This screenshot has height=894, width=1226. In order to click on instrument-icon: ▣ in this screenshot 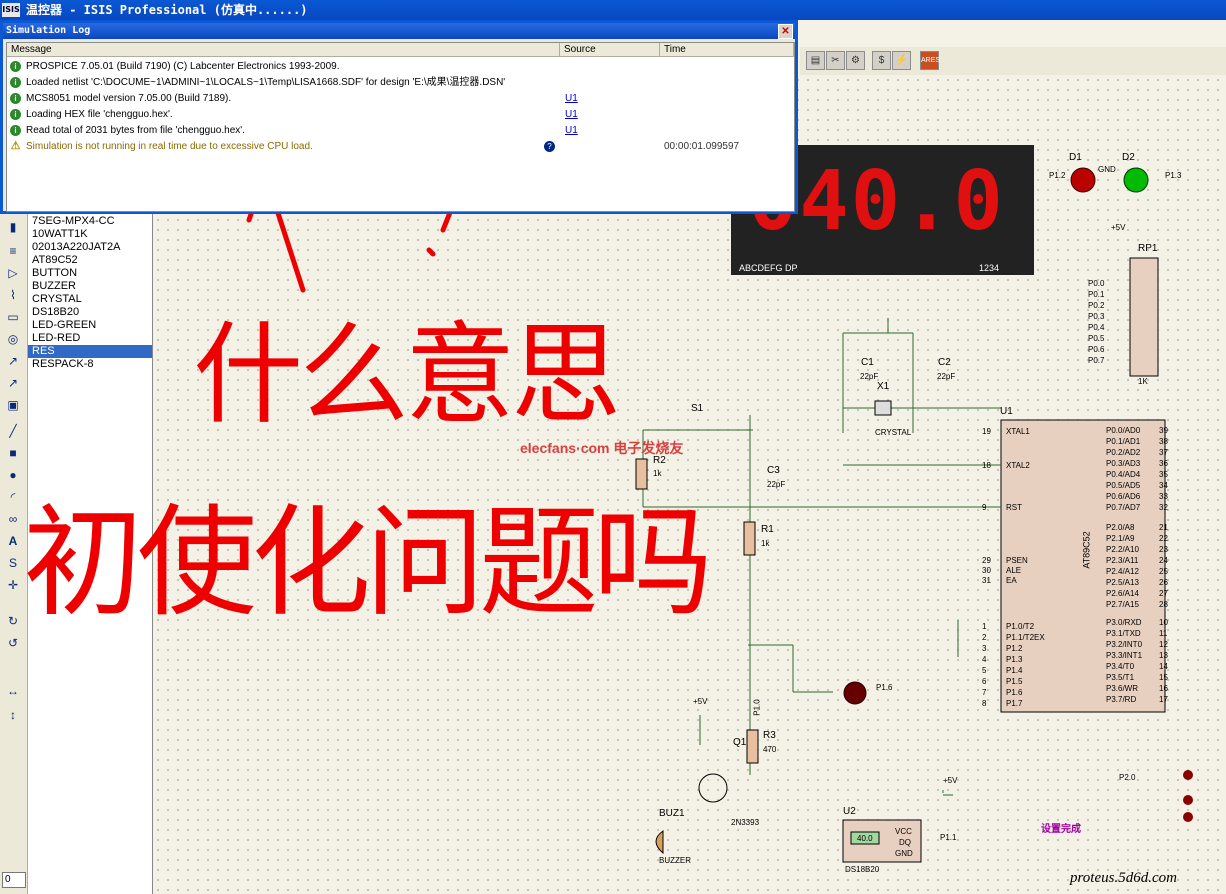, I will do `click(13, 405)`.